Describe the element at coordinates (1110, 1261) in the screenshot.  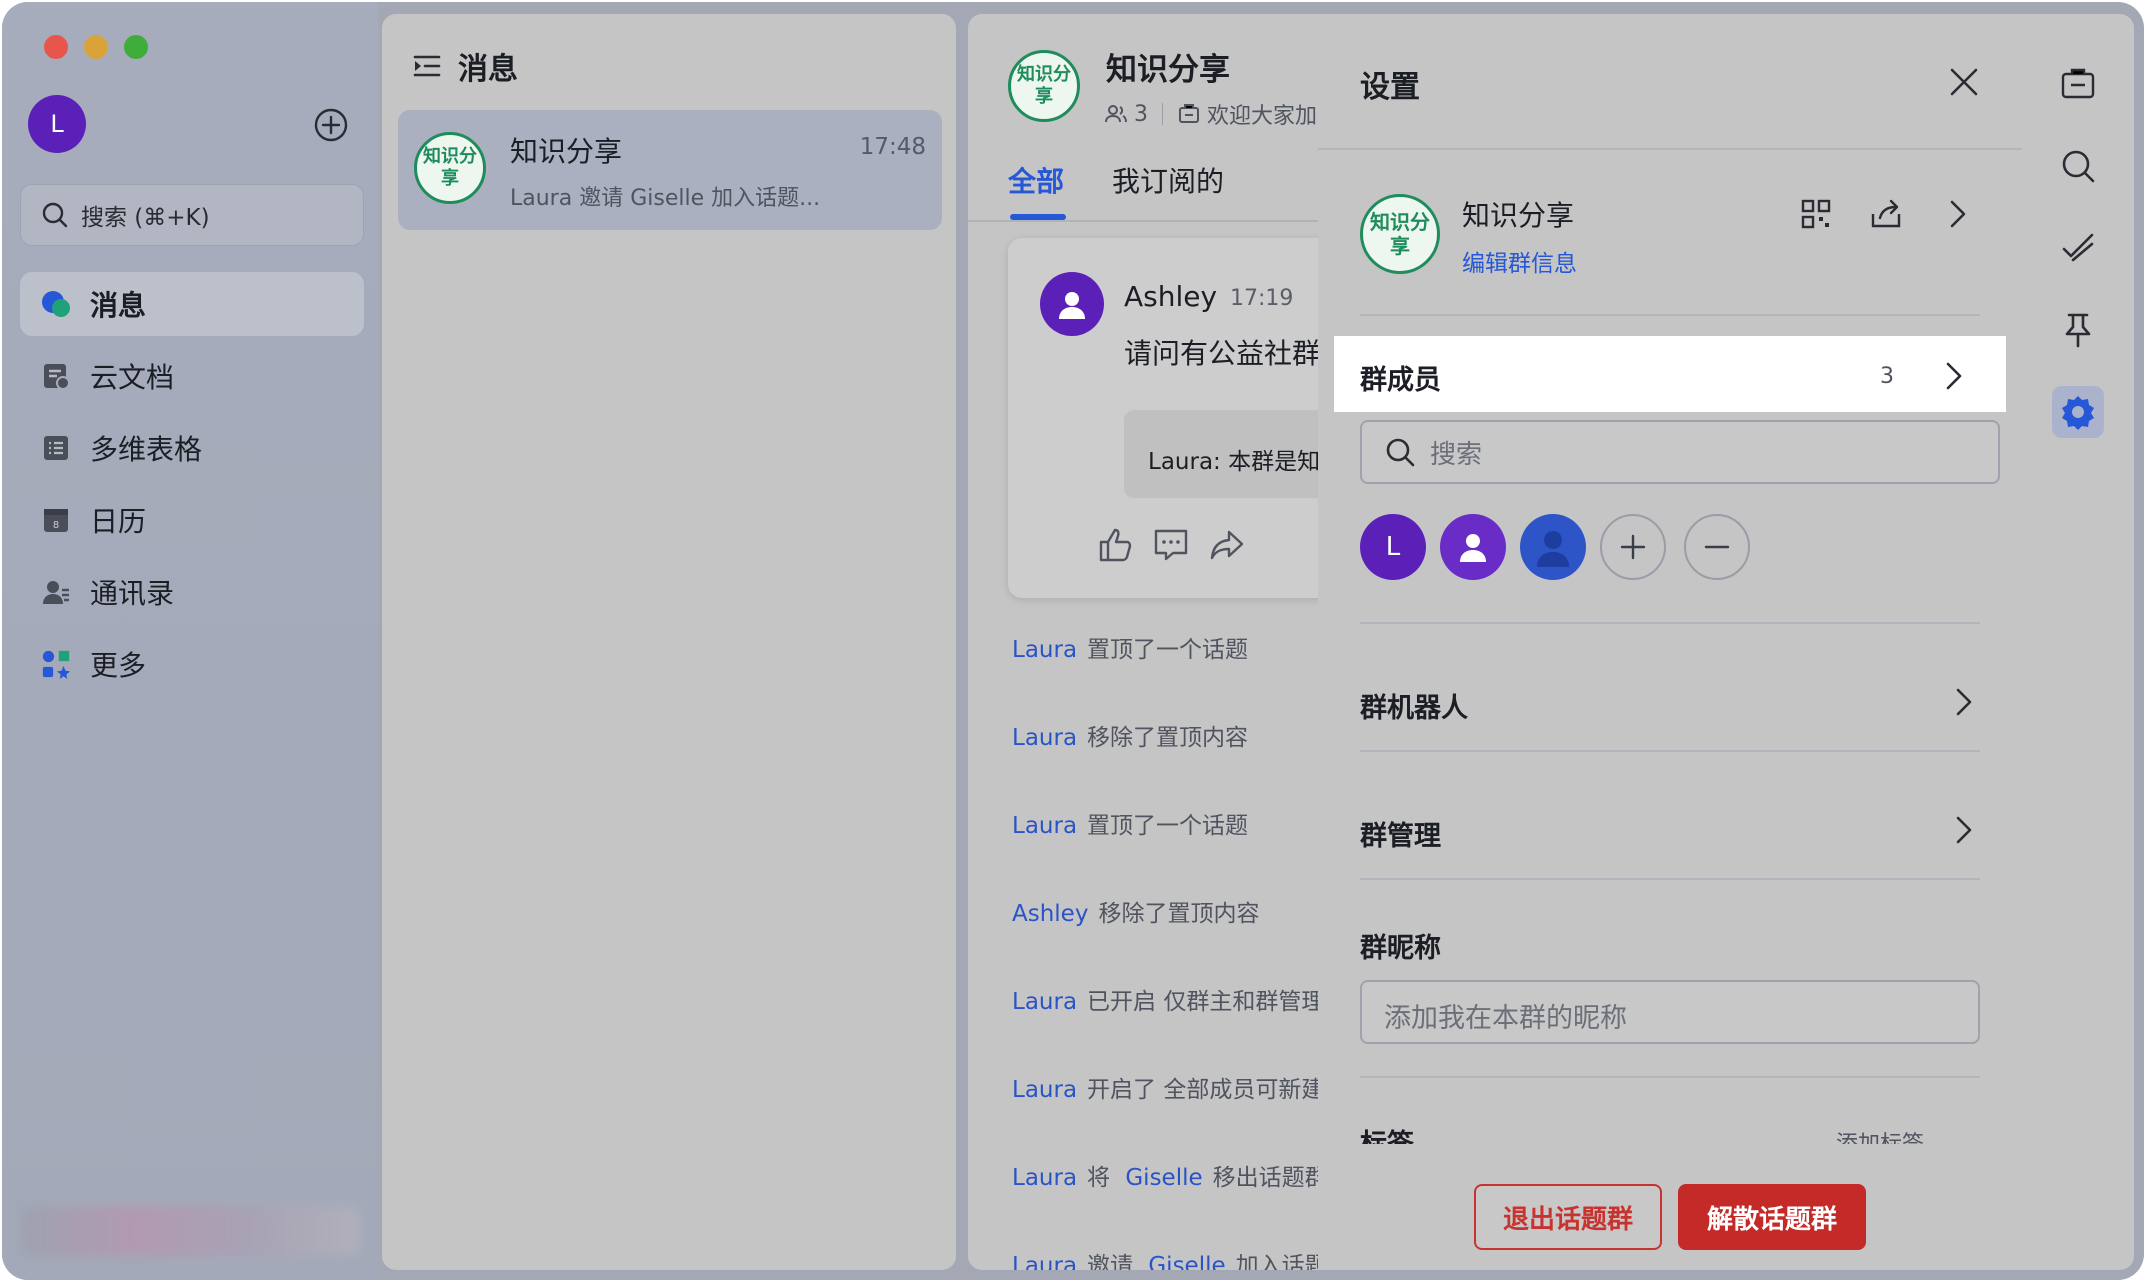
I see `event-text: 邀请` at that location.